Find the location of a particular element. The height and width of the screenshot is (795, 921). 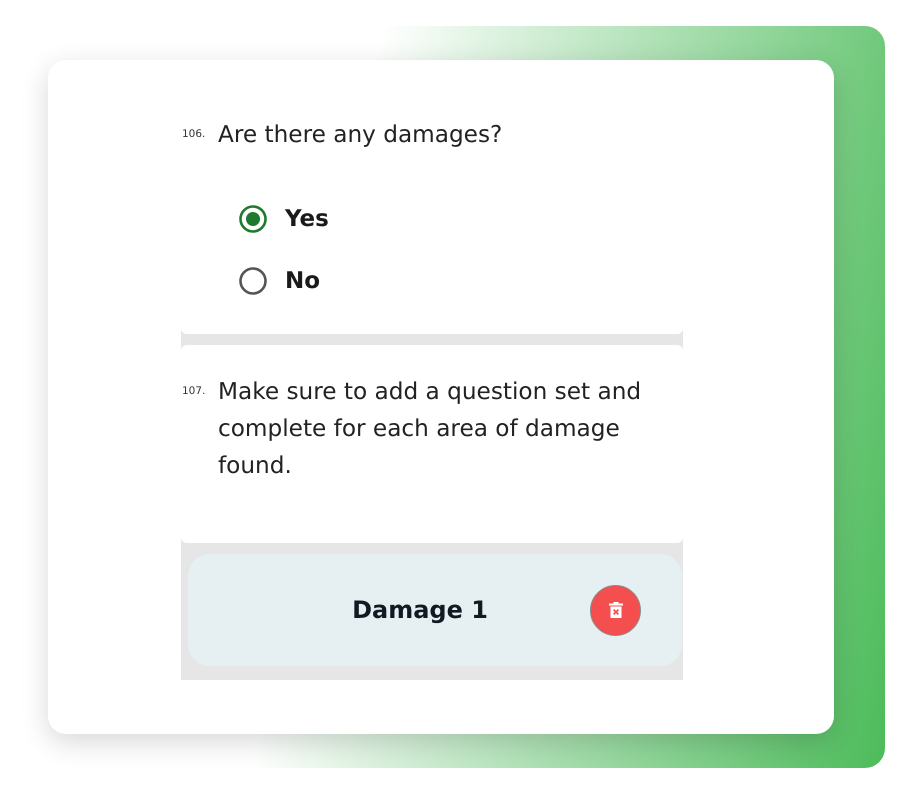

radio-option: No is located at coordinates (279, 281).